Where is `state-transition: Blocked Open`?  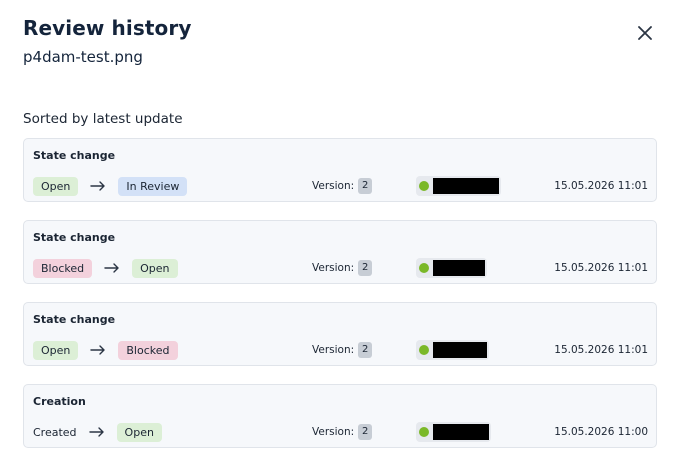
state-transition: Blocked Open is located at coordinates (105, 268).